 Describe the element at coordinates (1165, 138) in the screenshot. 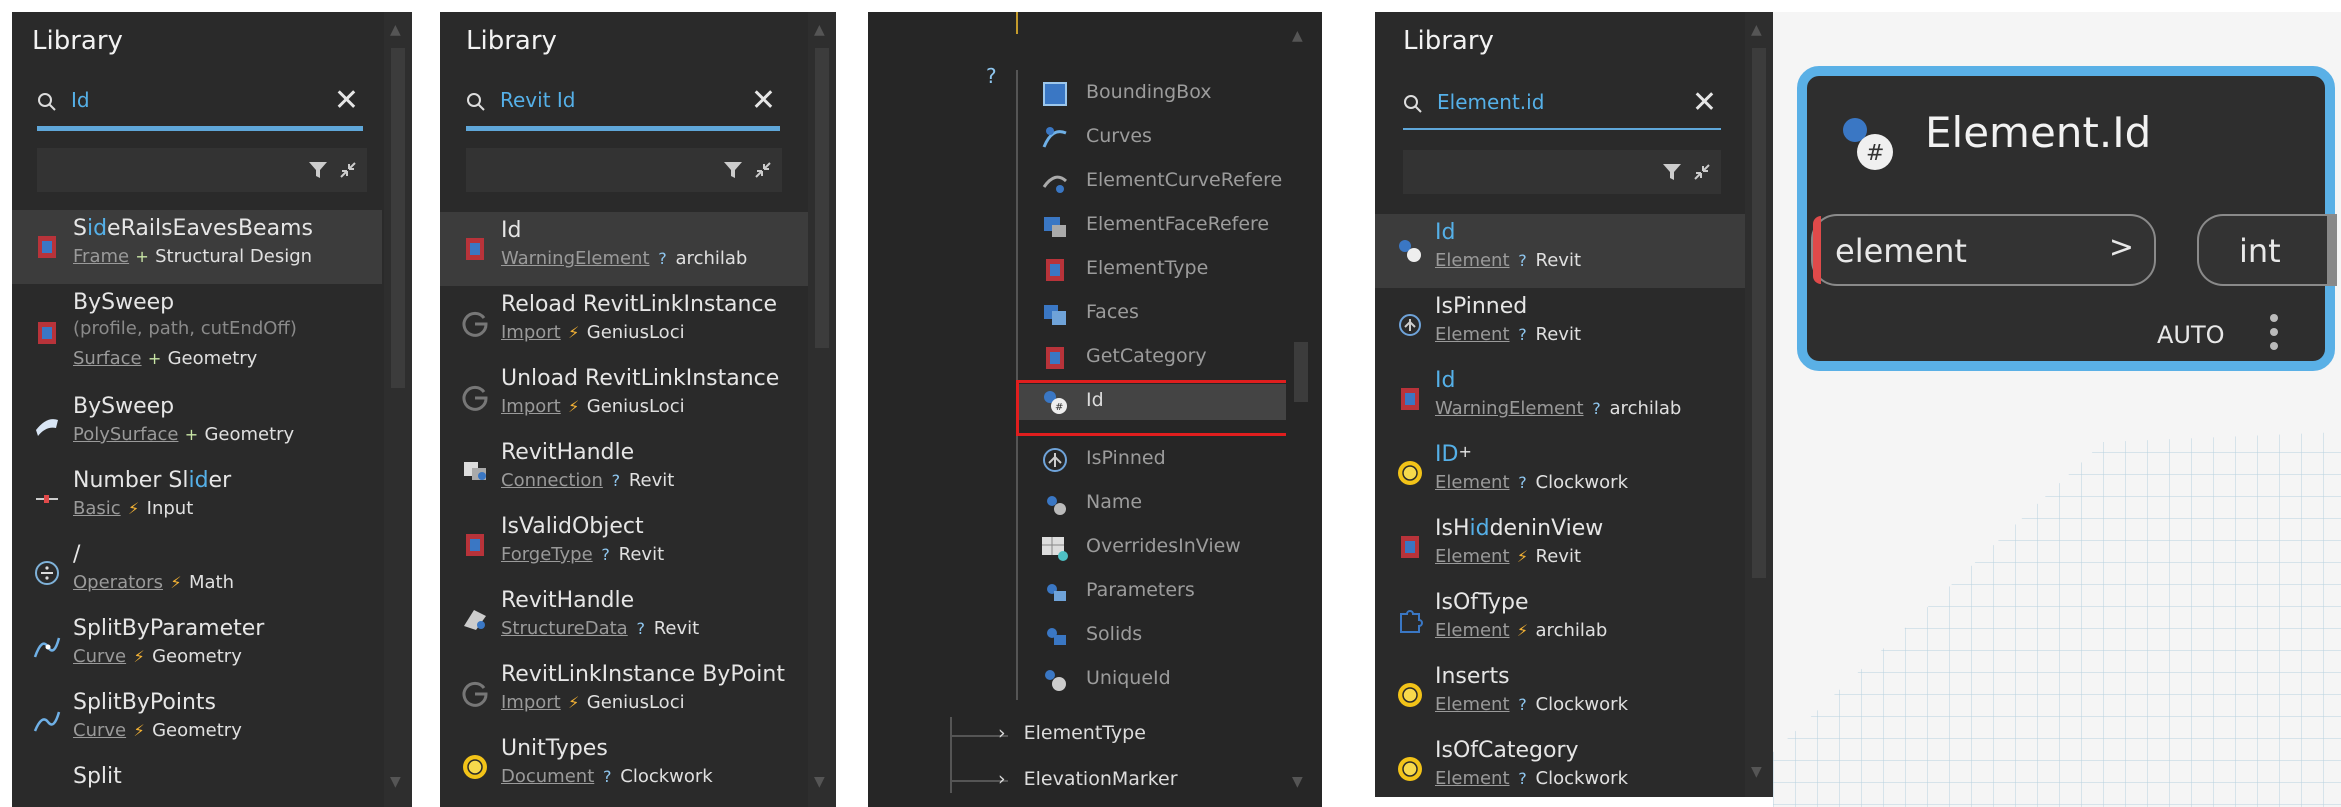

I see `tree-item-curves: Curves` at that location.